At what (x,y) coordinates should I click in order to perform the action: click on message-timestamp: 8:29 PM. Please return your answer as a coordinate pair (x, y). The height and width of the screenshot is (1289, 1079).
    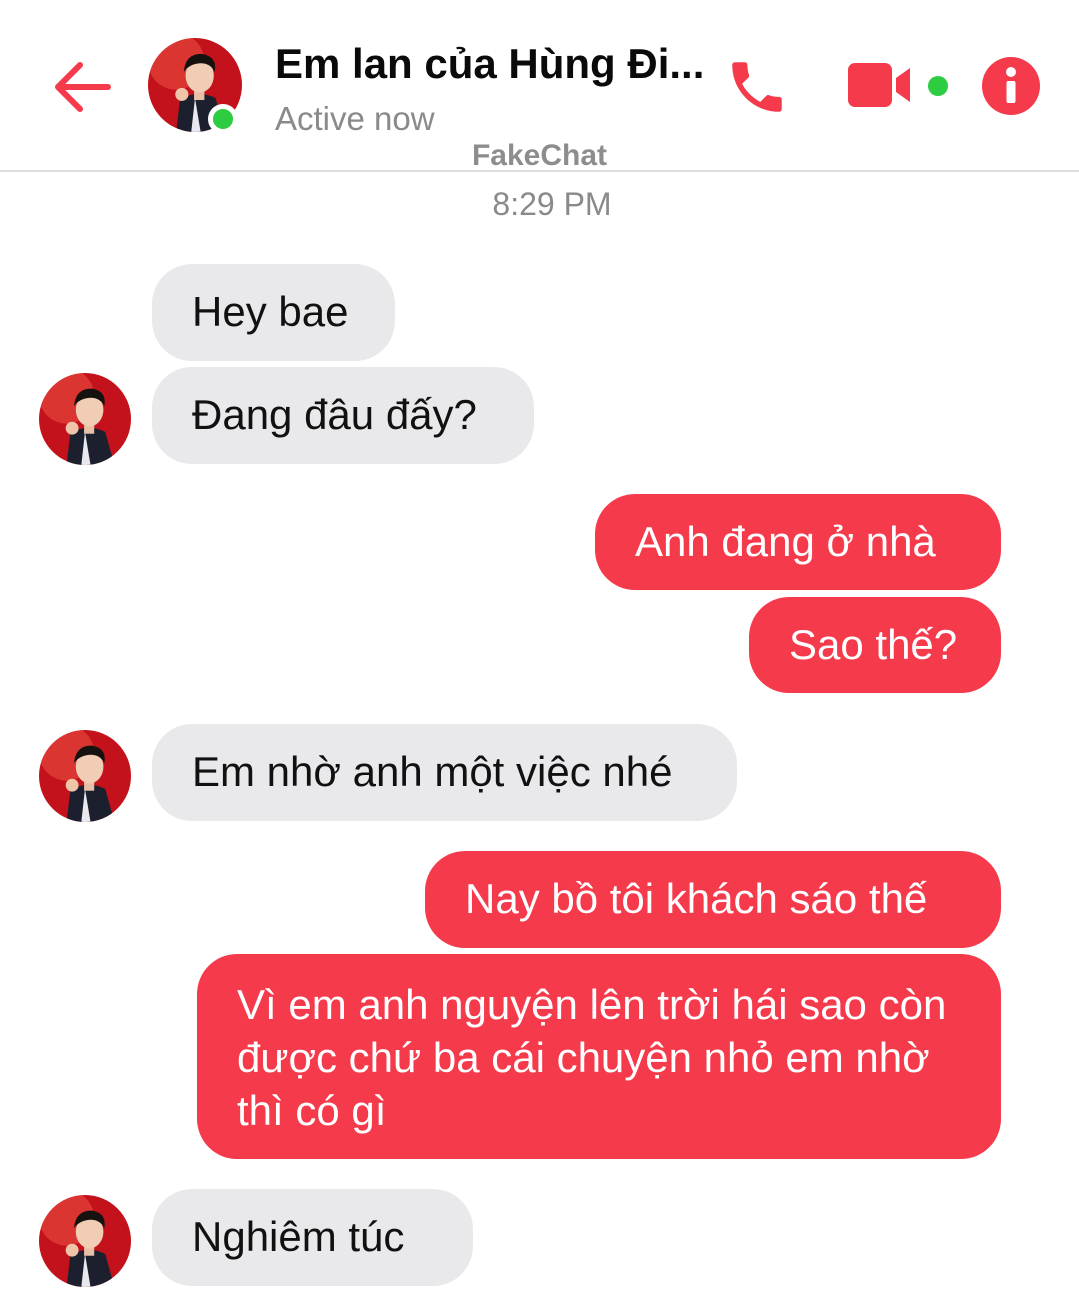
    Looking at the image, I should click on (552, 204).